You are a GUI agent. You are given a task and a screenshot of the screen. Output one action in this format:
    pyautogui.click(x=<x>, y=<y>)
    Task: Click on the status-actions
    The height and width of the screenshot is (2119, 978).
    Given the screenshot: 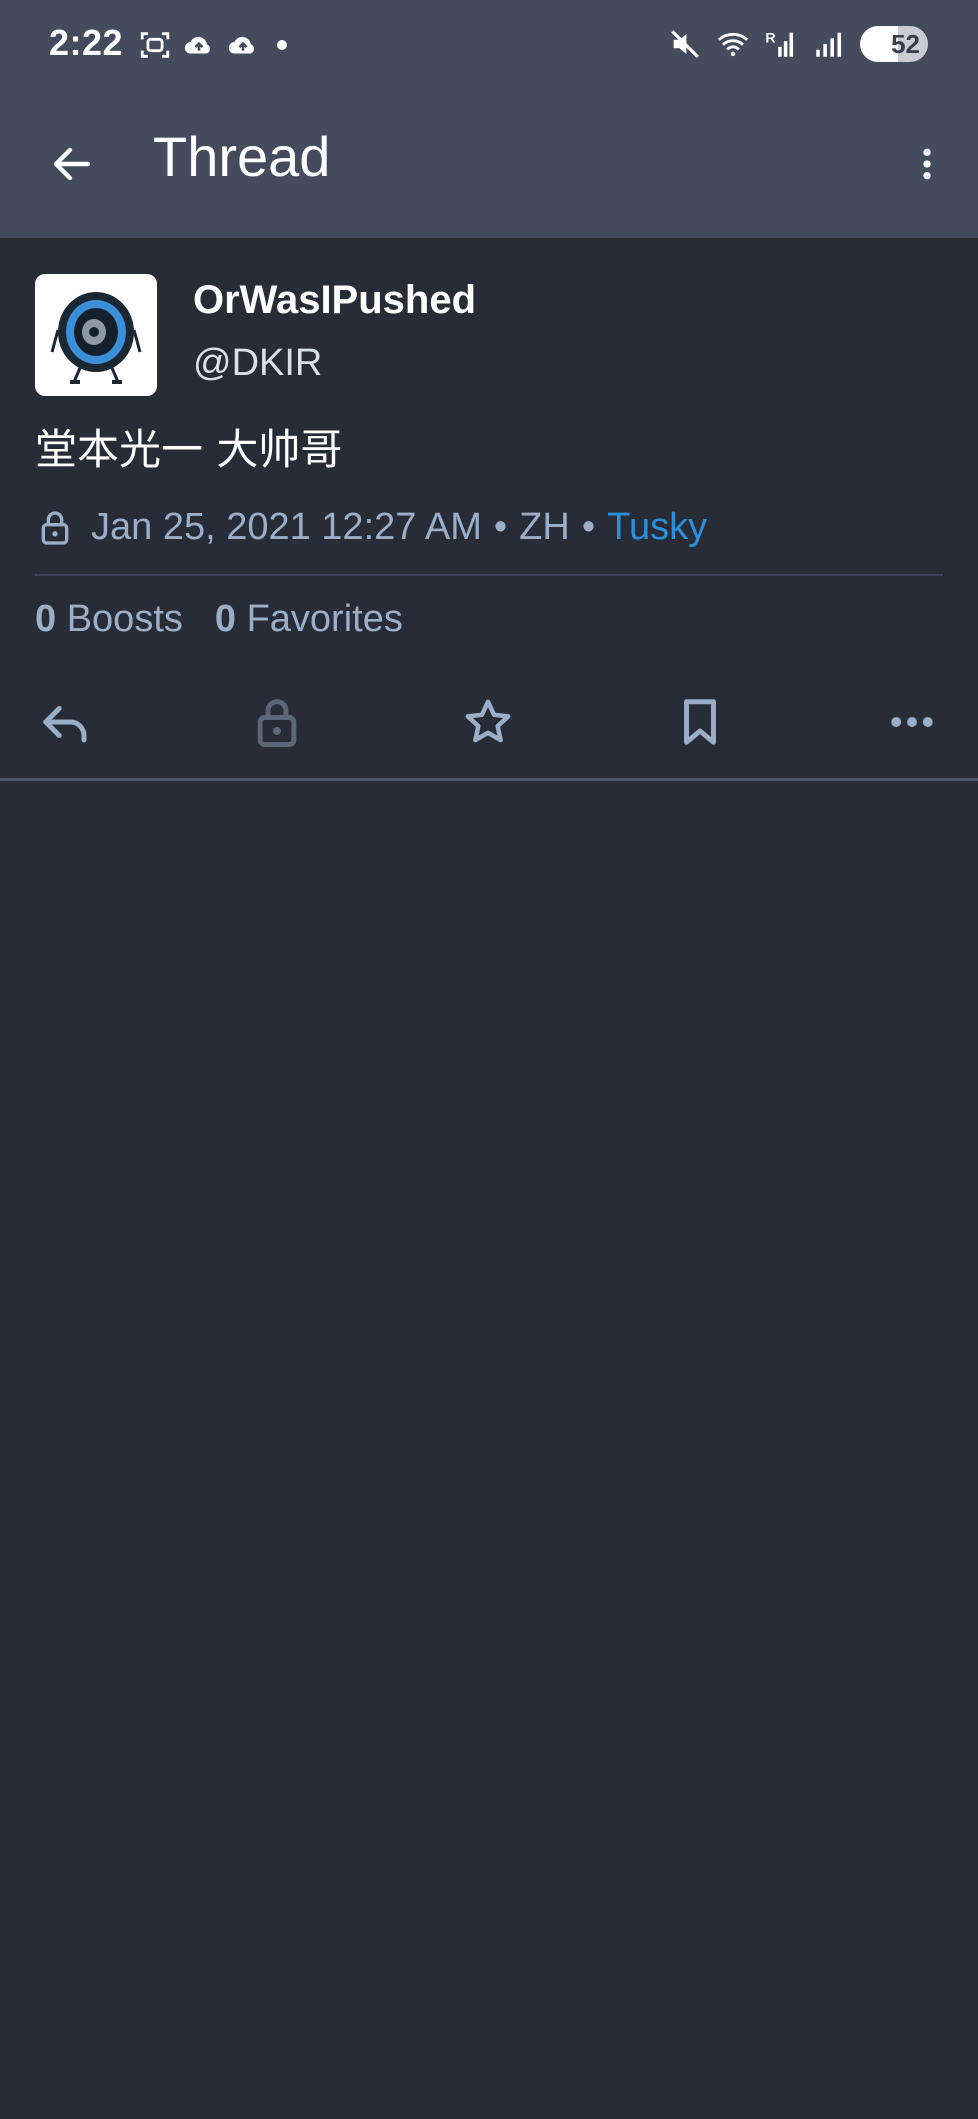 What is the action you would take?
    pyautogui.click(x=489, y=728)
    